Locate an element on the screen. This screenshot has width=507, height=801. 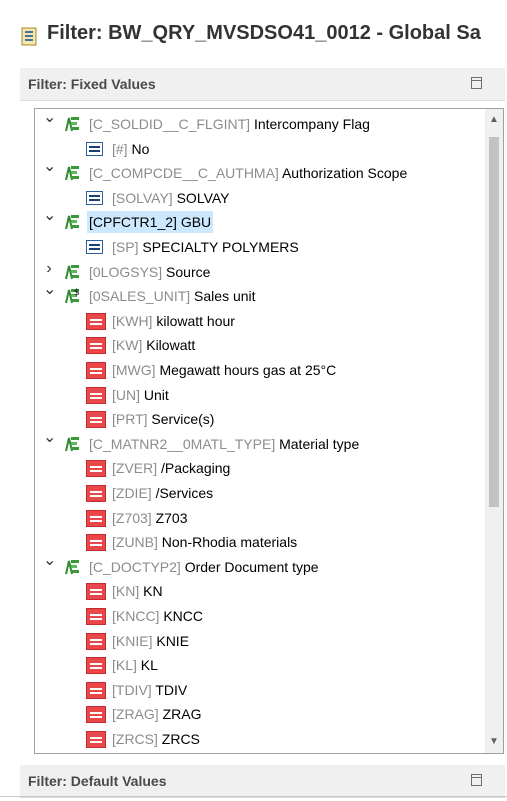
node-code: [C_DOCTYP2] is located at coordinates (135, 566).